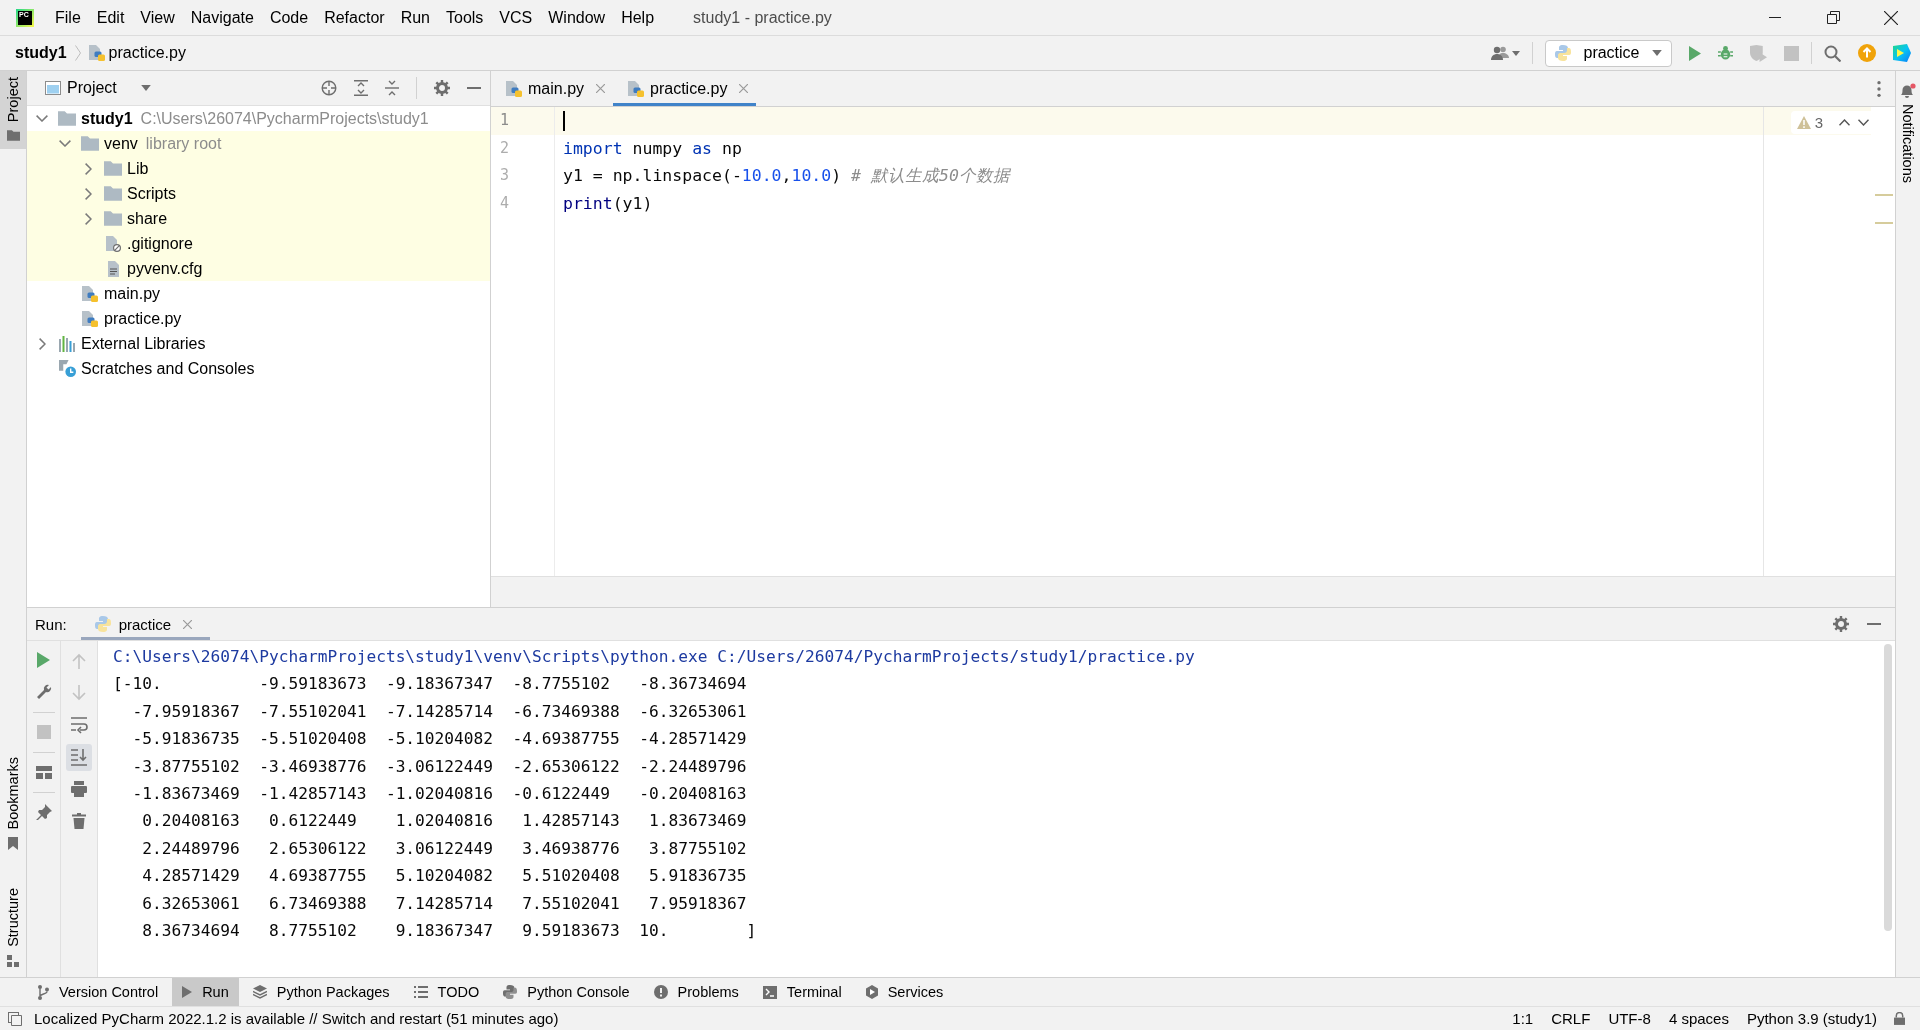 This screenshot has height=1030, width=1920. Describe the element at coordinates (1523, 1018) in the screenshot. I see `status-item: 1:1` at that location.